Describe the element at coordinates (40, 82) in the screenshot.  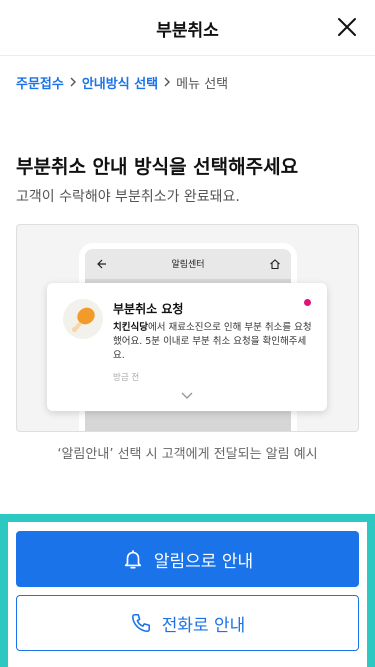
I see `breadcrumb-step-order-received: 주문접수` at that location.